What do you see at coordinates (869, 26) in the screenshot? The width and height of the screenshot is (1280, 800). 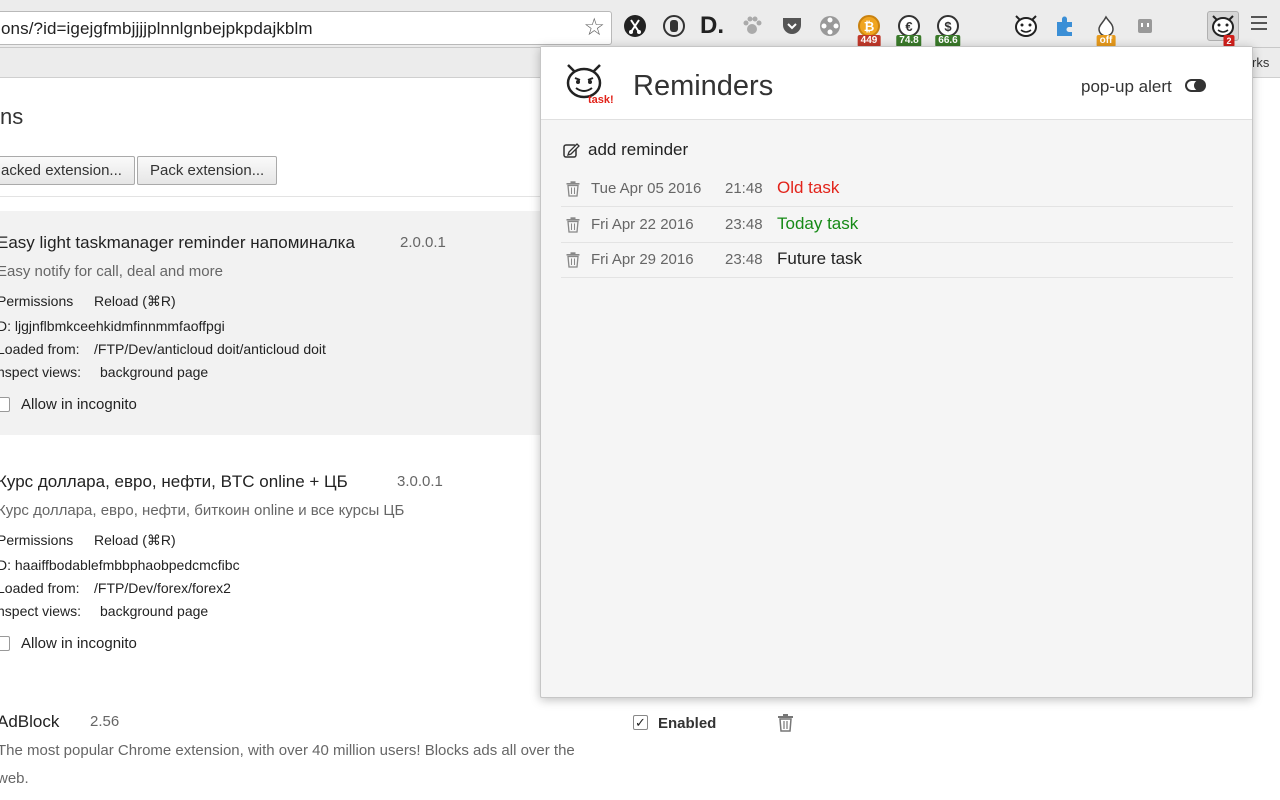 I see `bitcoin-icon: ₿` at bounding box center [869, 26].